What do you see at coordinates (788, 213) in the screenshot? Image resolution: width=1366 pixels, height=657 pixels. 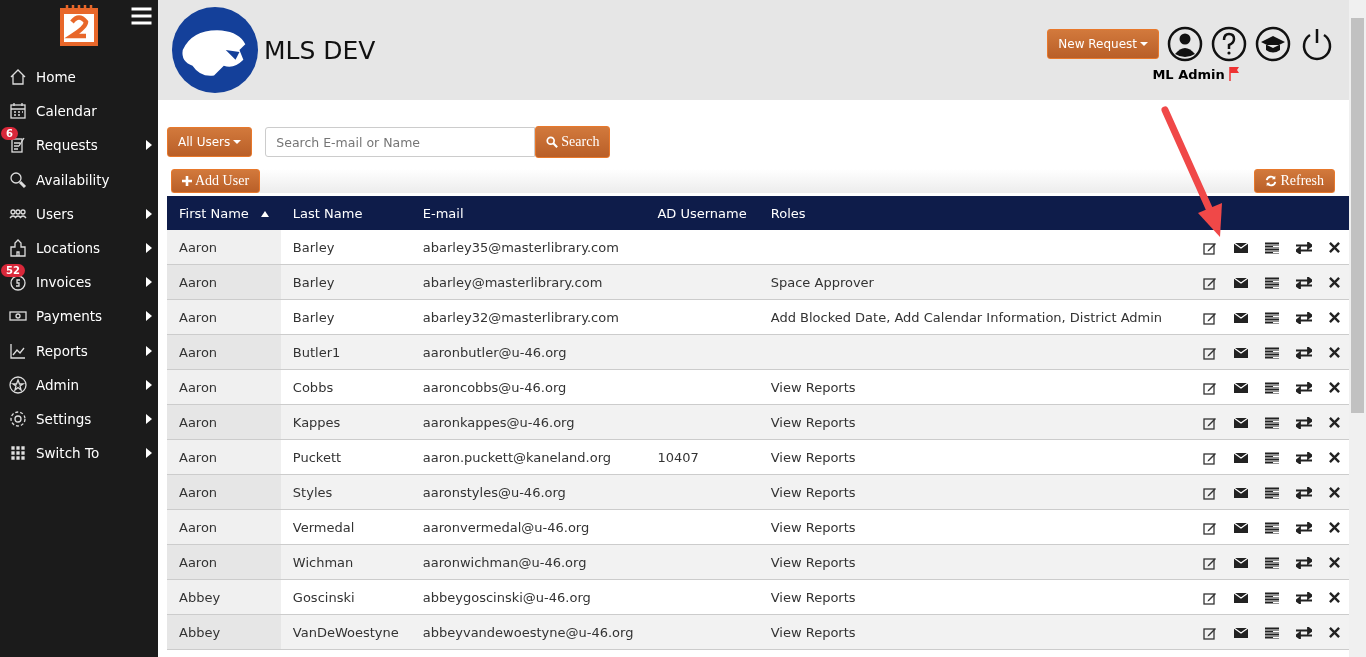 I see `column-header: Roles` at bounding box center [788, 213].